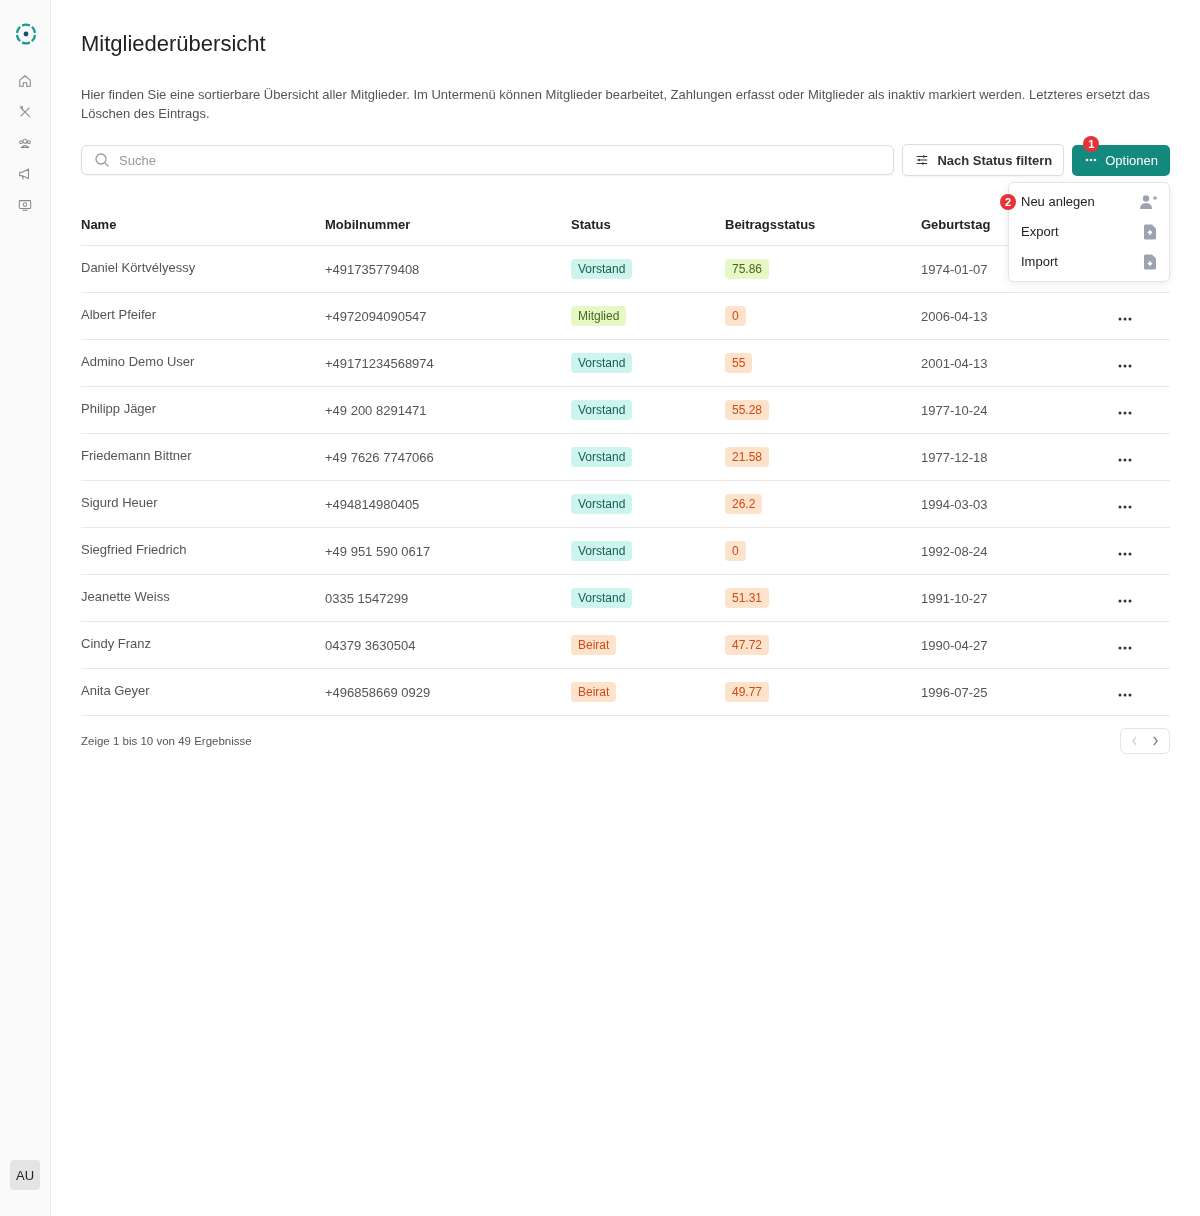 This screenshot has width=1200, height=1216. Describe the element at coordinates (134, 549) in the screenshot. I see `table-cell: Siegfried Friedrich` at that location.